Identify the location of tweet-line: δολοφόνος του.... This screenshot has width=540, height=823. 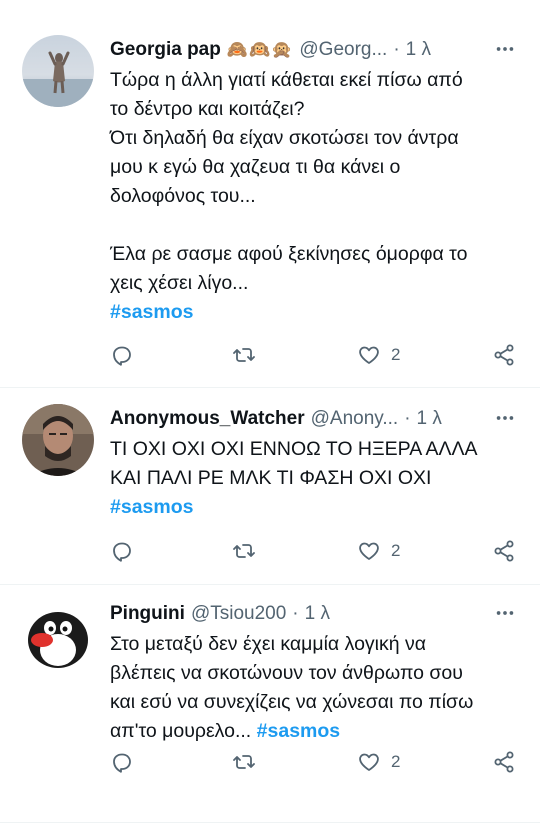
(183, 196).